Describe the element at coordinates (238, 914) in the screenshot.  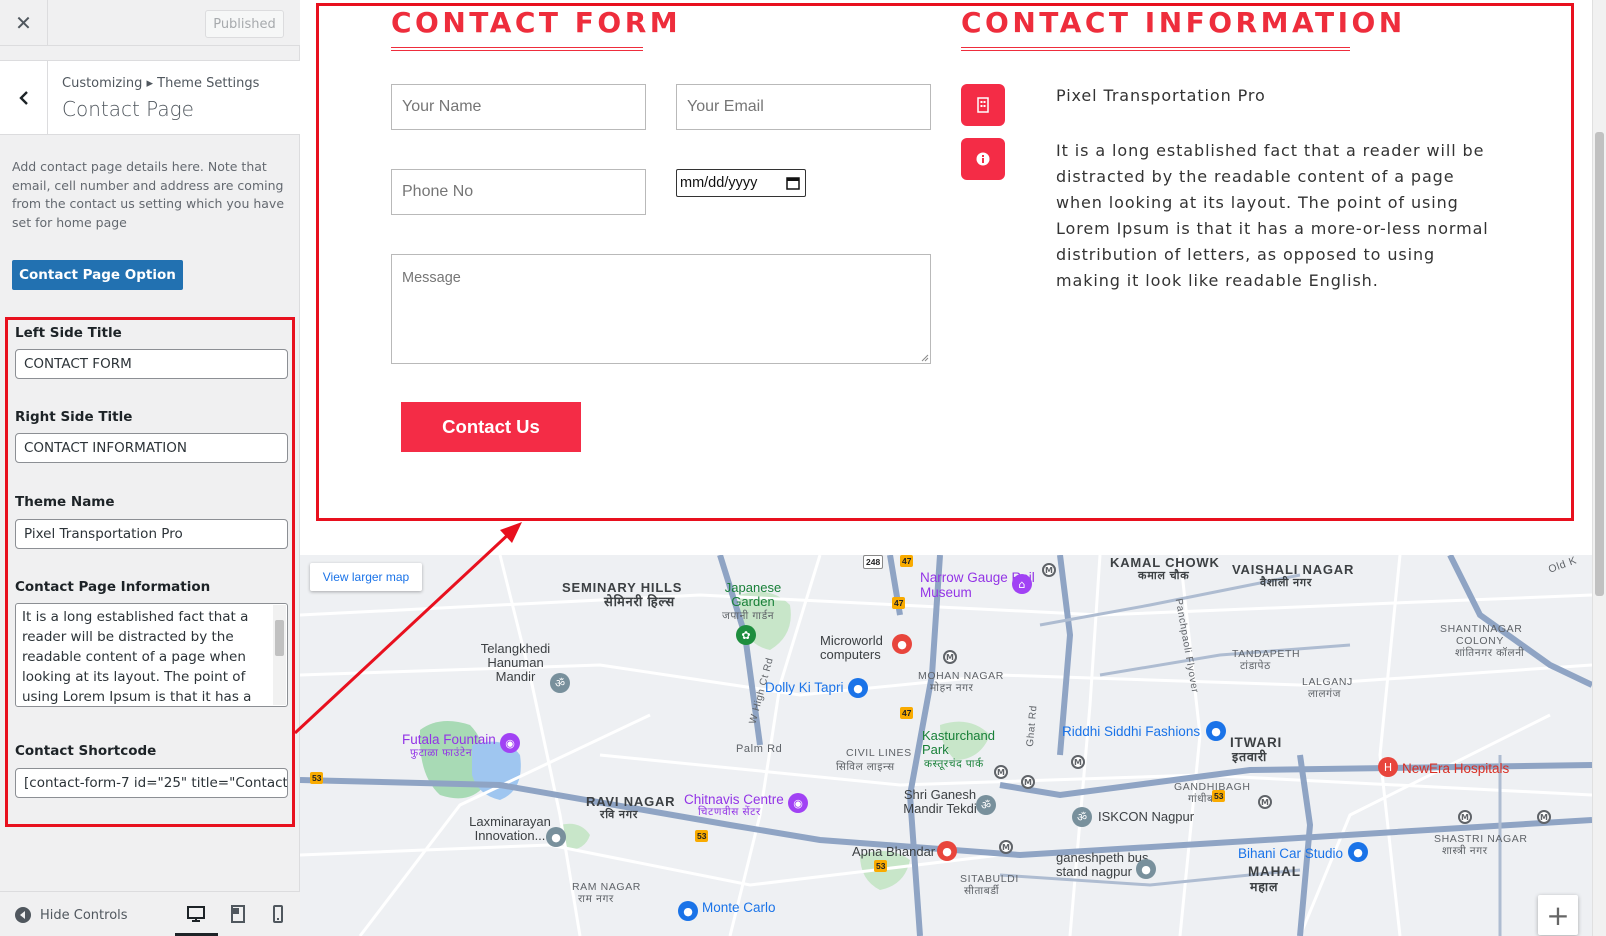
I see `tablet-icon` at that location.